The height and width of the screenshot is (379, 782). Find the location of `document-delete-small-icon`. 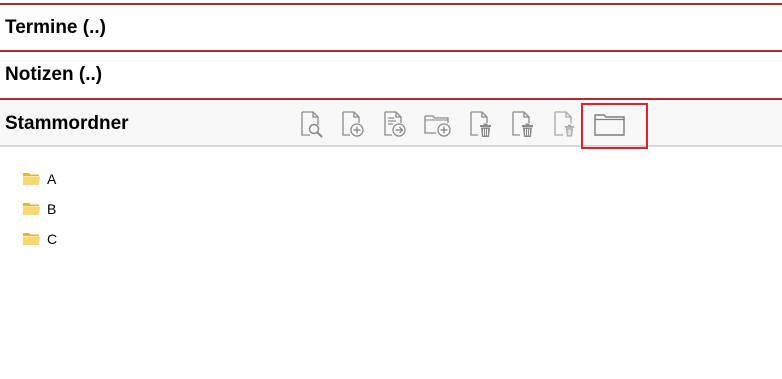

document-delete-small-icon is located at coordinates (564, 124).